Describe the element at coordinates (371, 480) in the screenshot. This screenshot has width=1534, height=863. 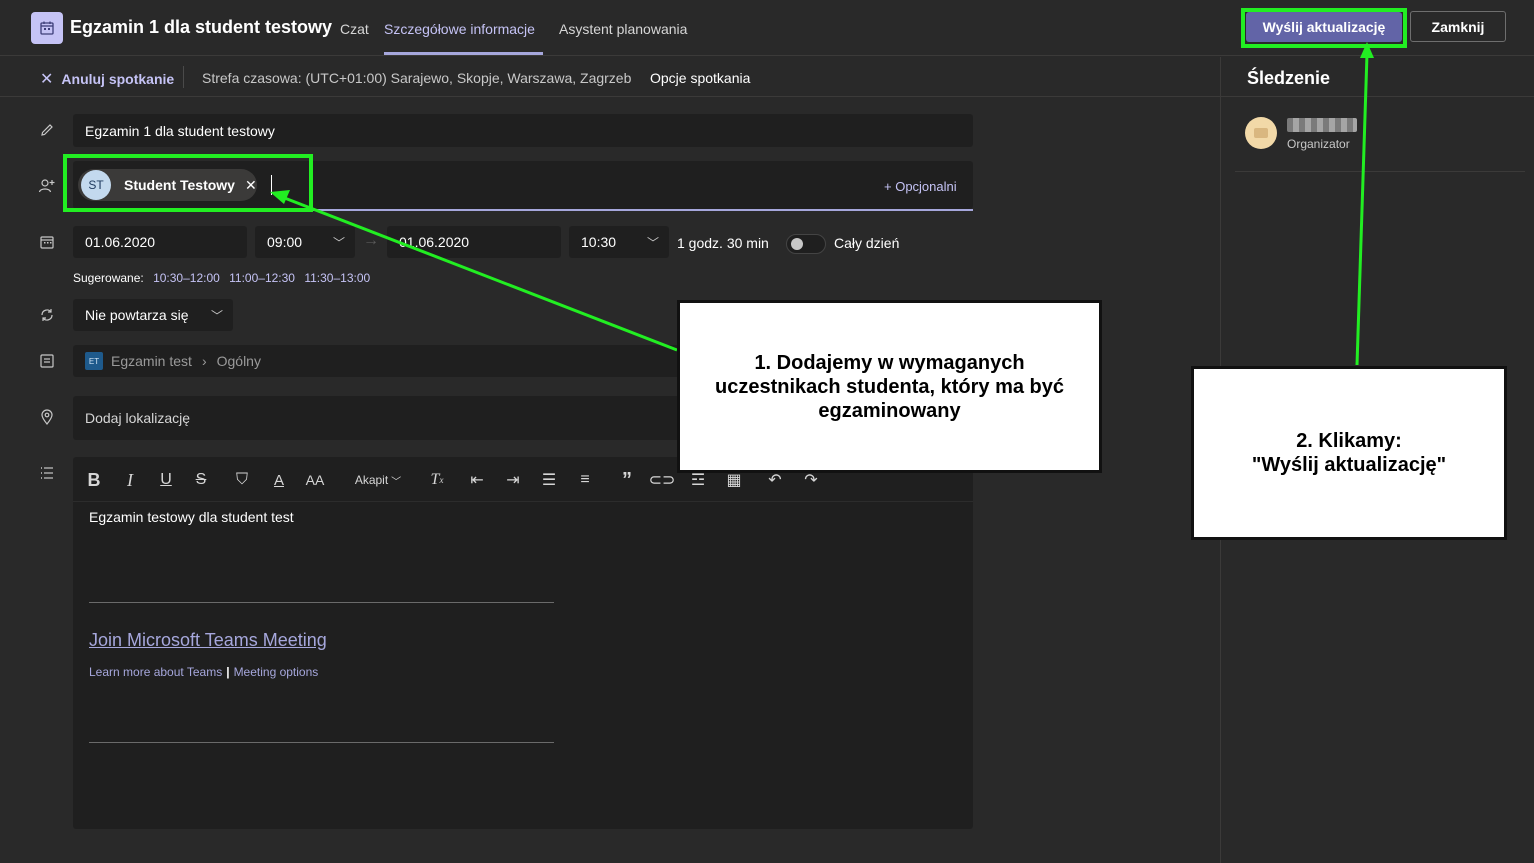
I see `paragraph-style-label: Akapit` at that location.